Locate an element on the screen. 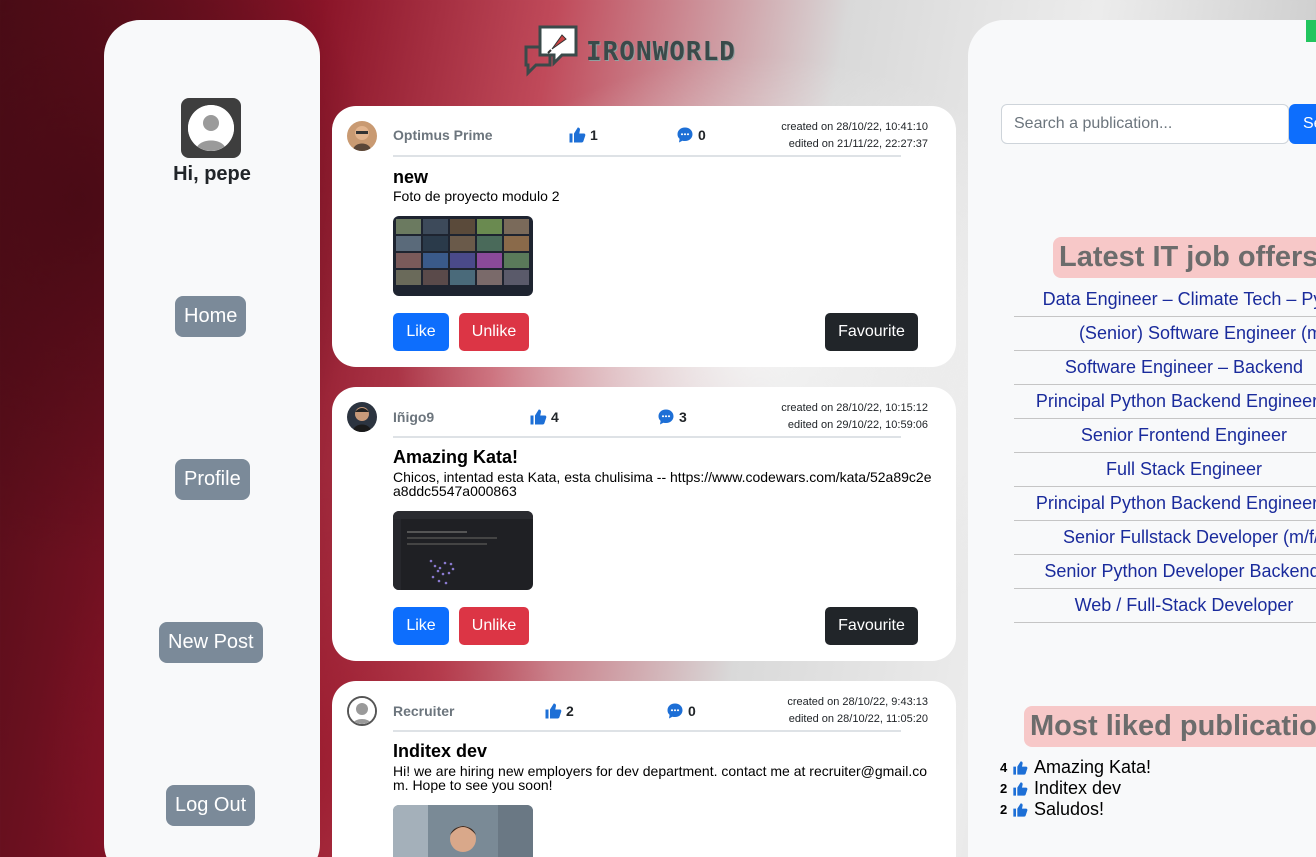  like-count: 4 is located at coordinates (1004, 767).